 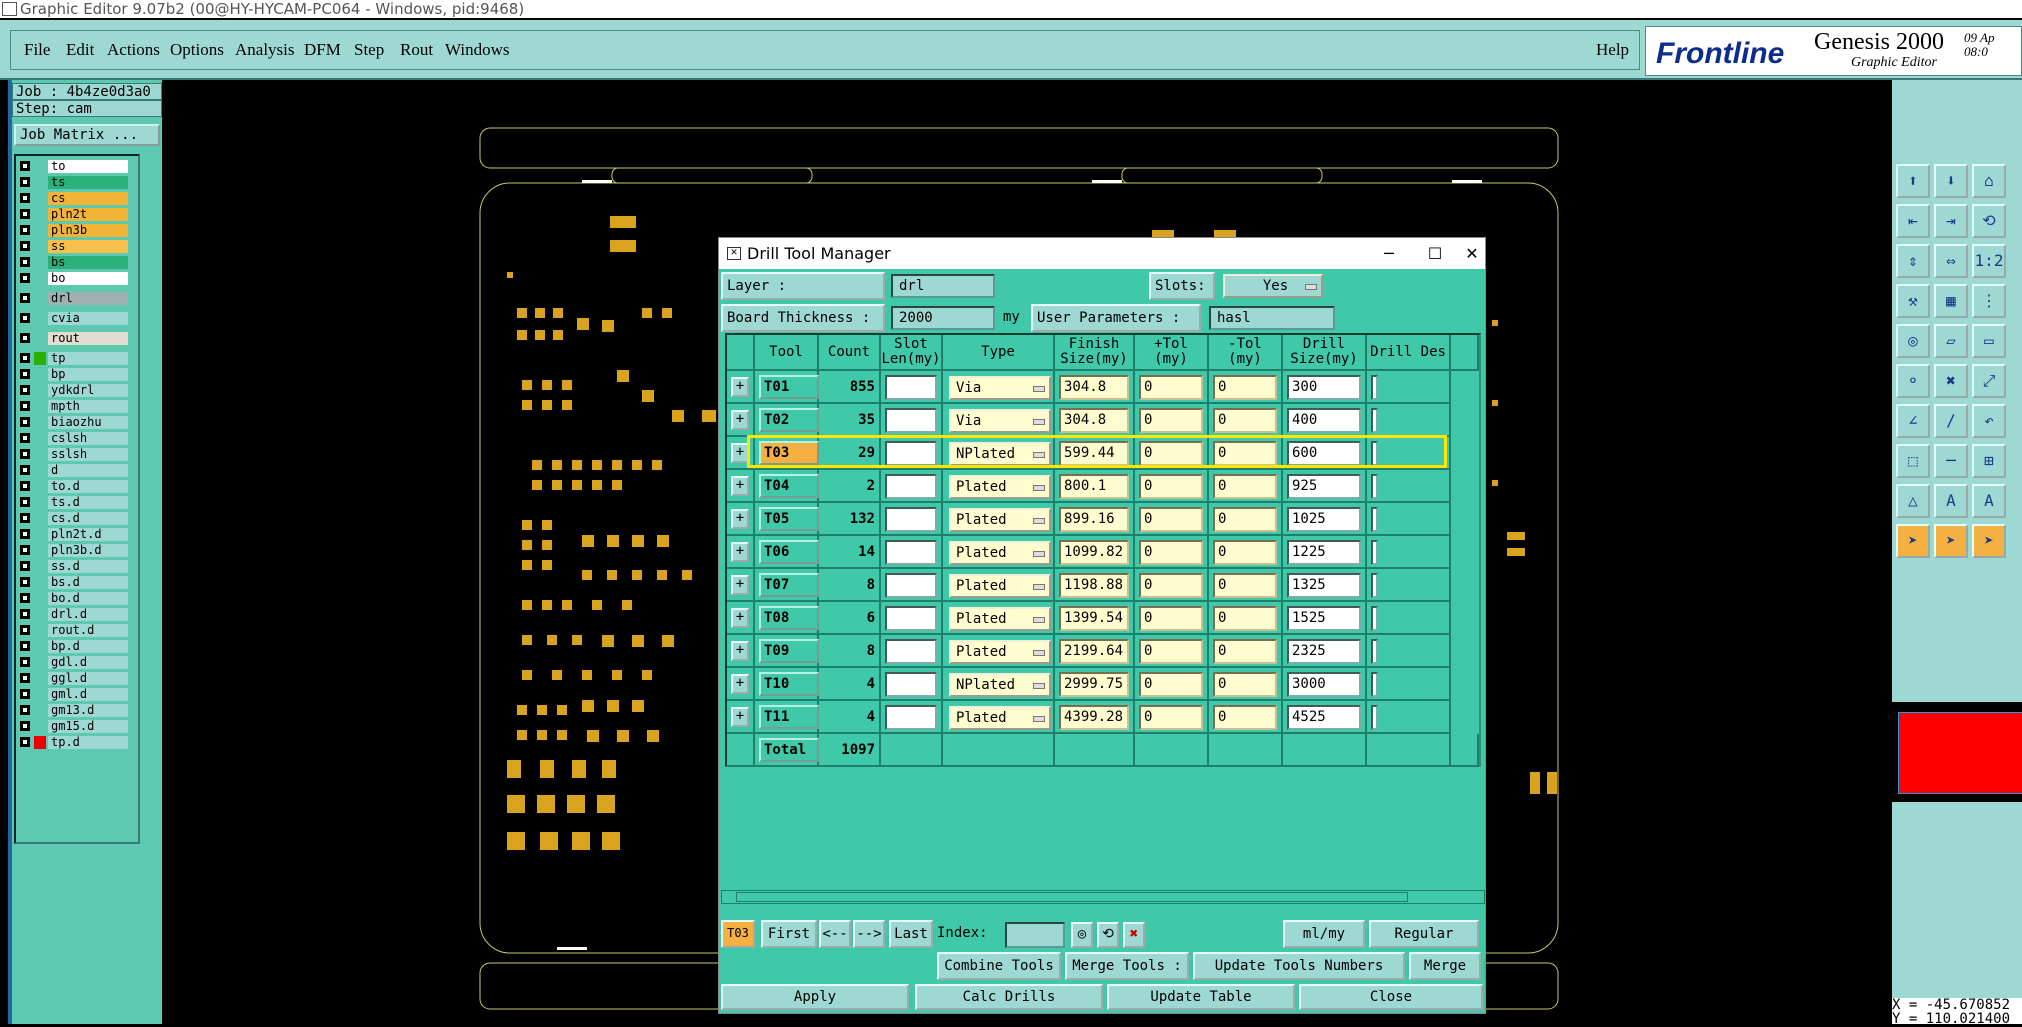 I want to click on finish-size-input: 4399.28, so click(x=1094, y=717).